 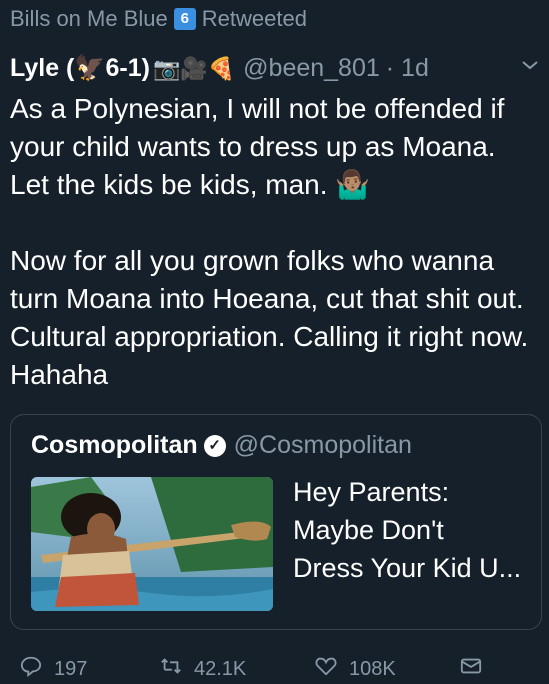 I want to click on like-count: 108K, so click(x=372, y=668).